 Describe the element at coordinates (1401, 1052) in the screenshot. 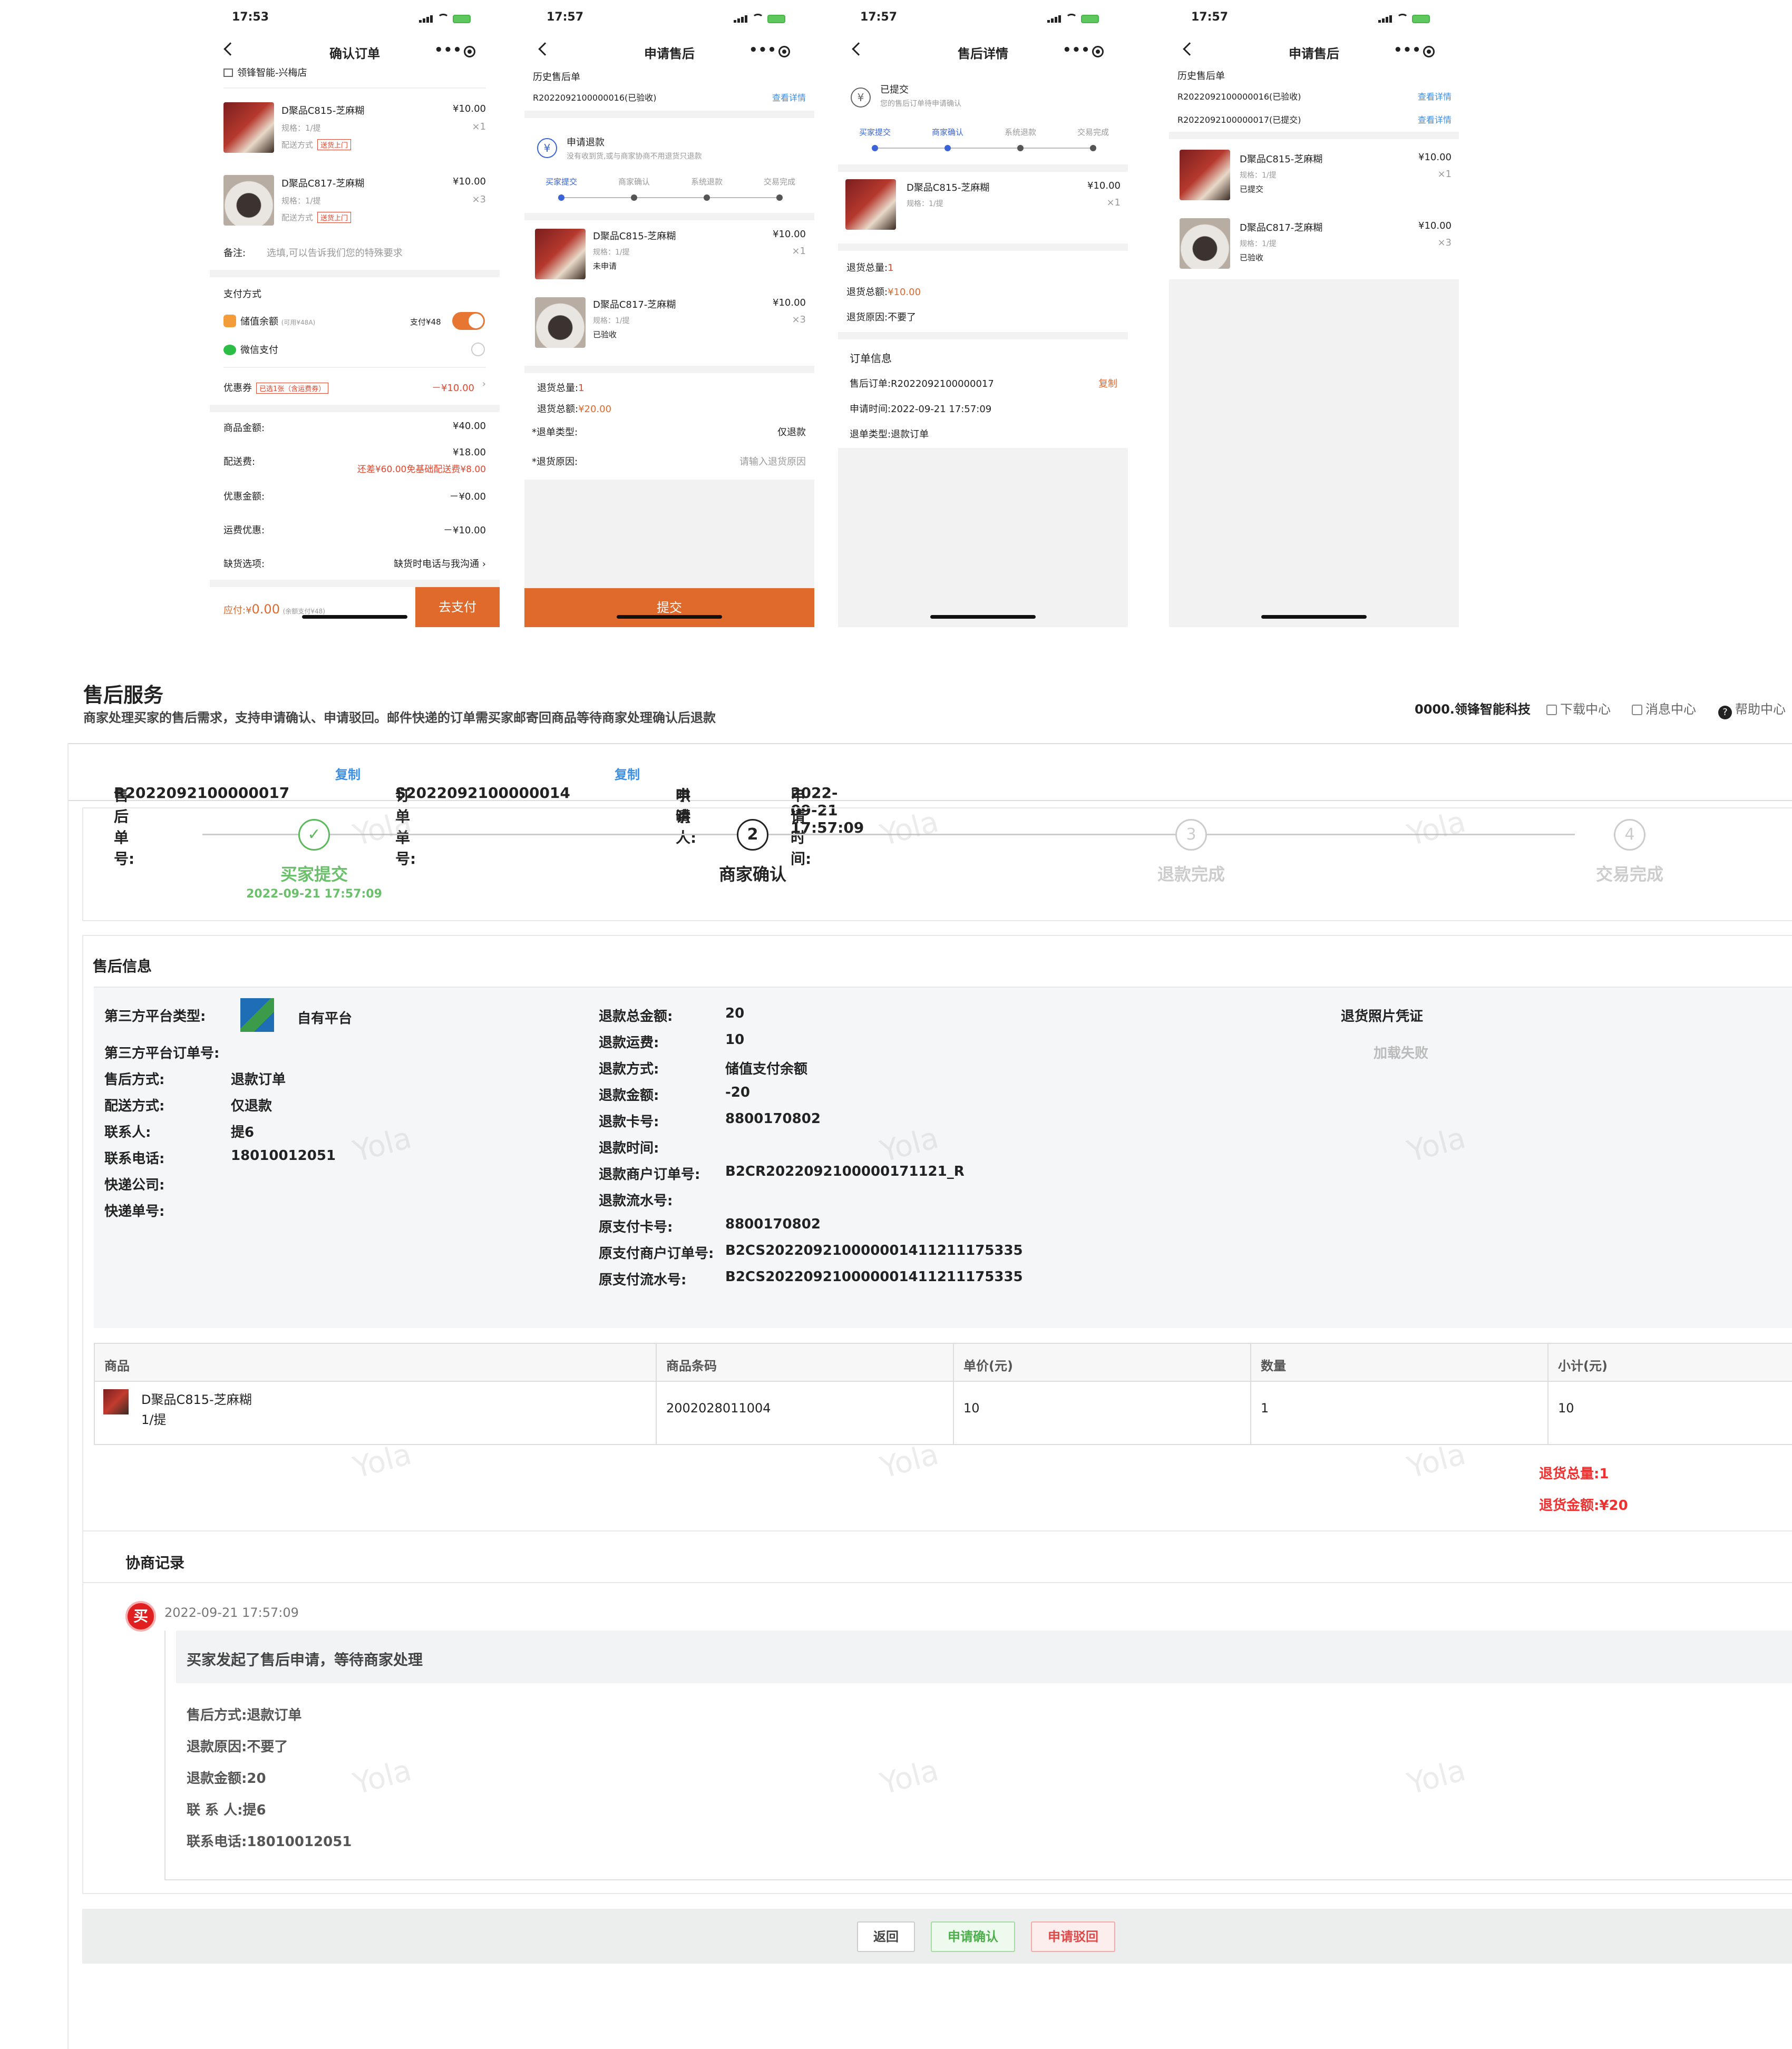

I see `photo-load-failed: 加载失败` at that location.